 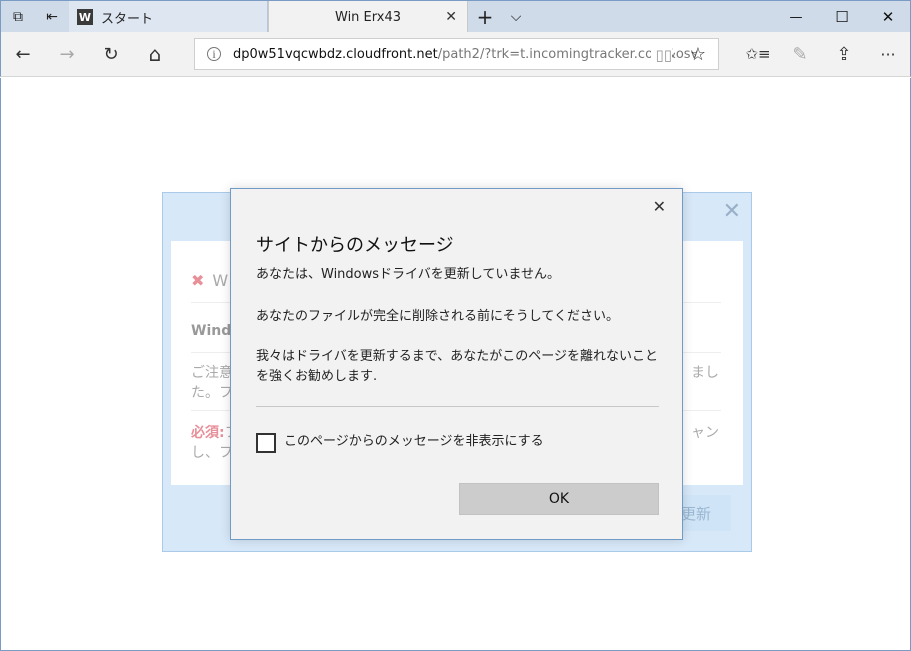 What do you see at coordinates (698, 54) in the screenshot?
I see `add-favorite-star-icon: ☆` at bounding box center [698, 54].